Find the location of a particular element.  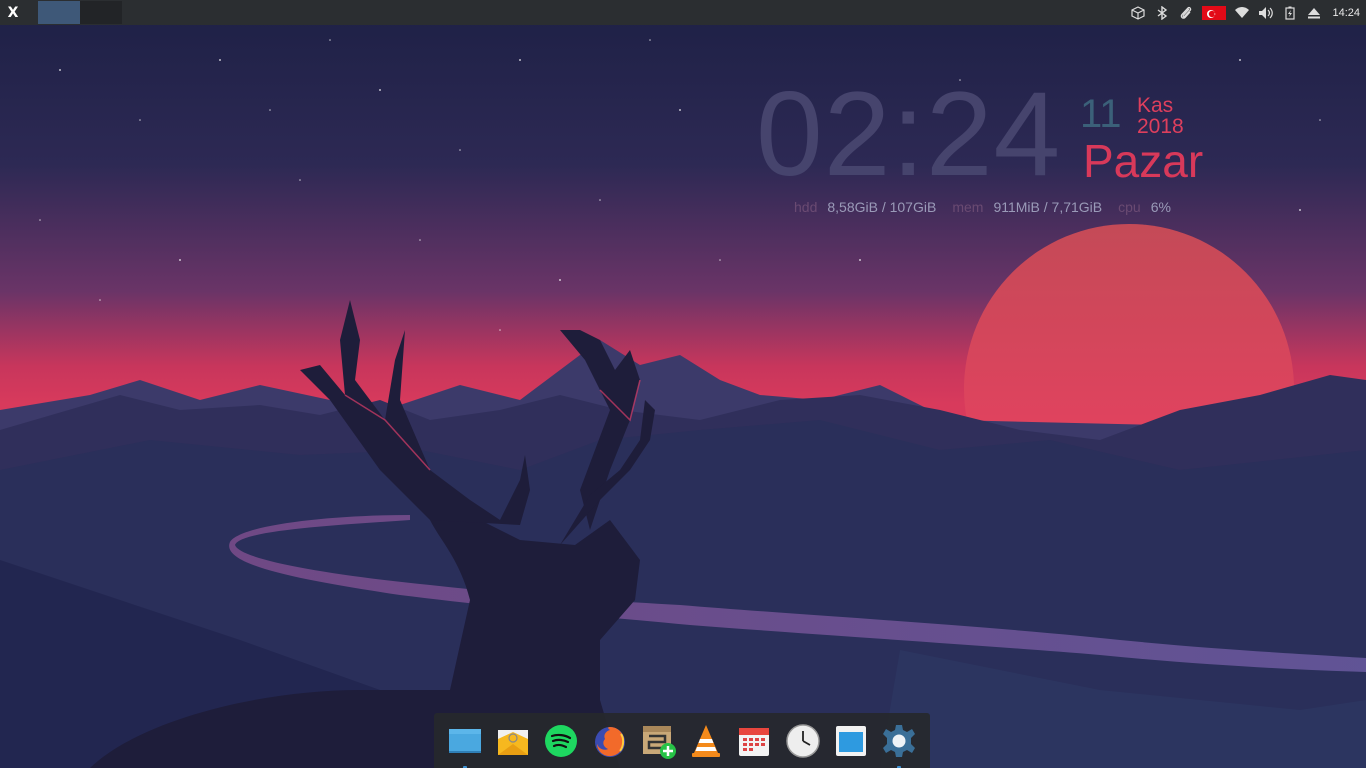

system-tray: 14:24 is located at coordinates (1248, 12).